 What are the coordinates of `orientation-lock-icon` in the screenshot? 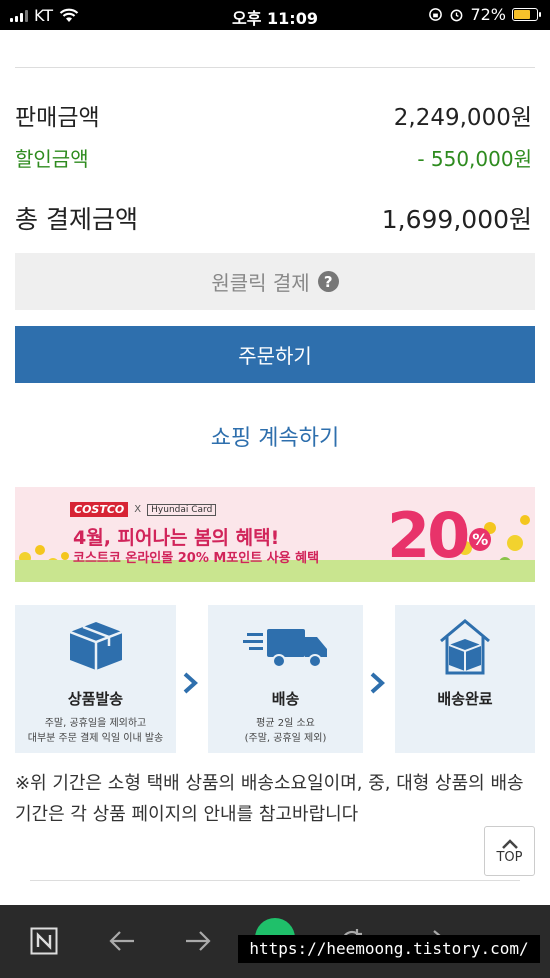 It's located at (436, 14).